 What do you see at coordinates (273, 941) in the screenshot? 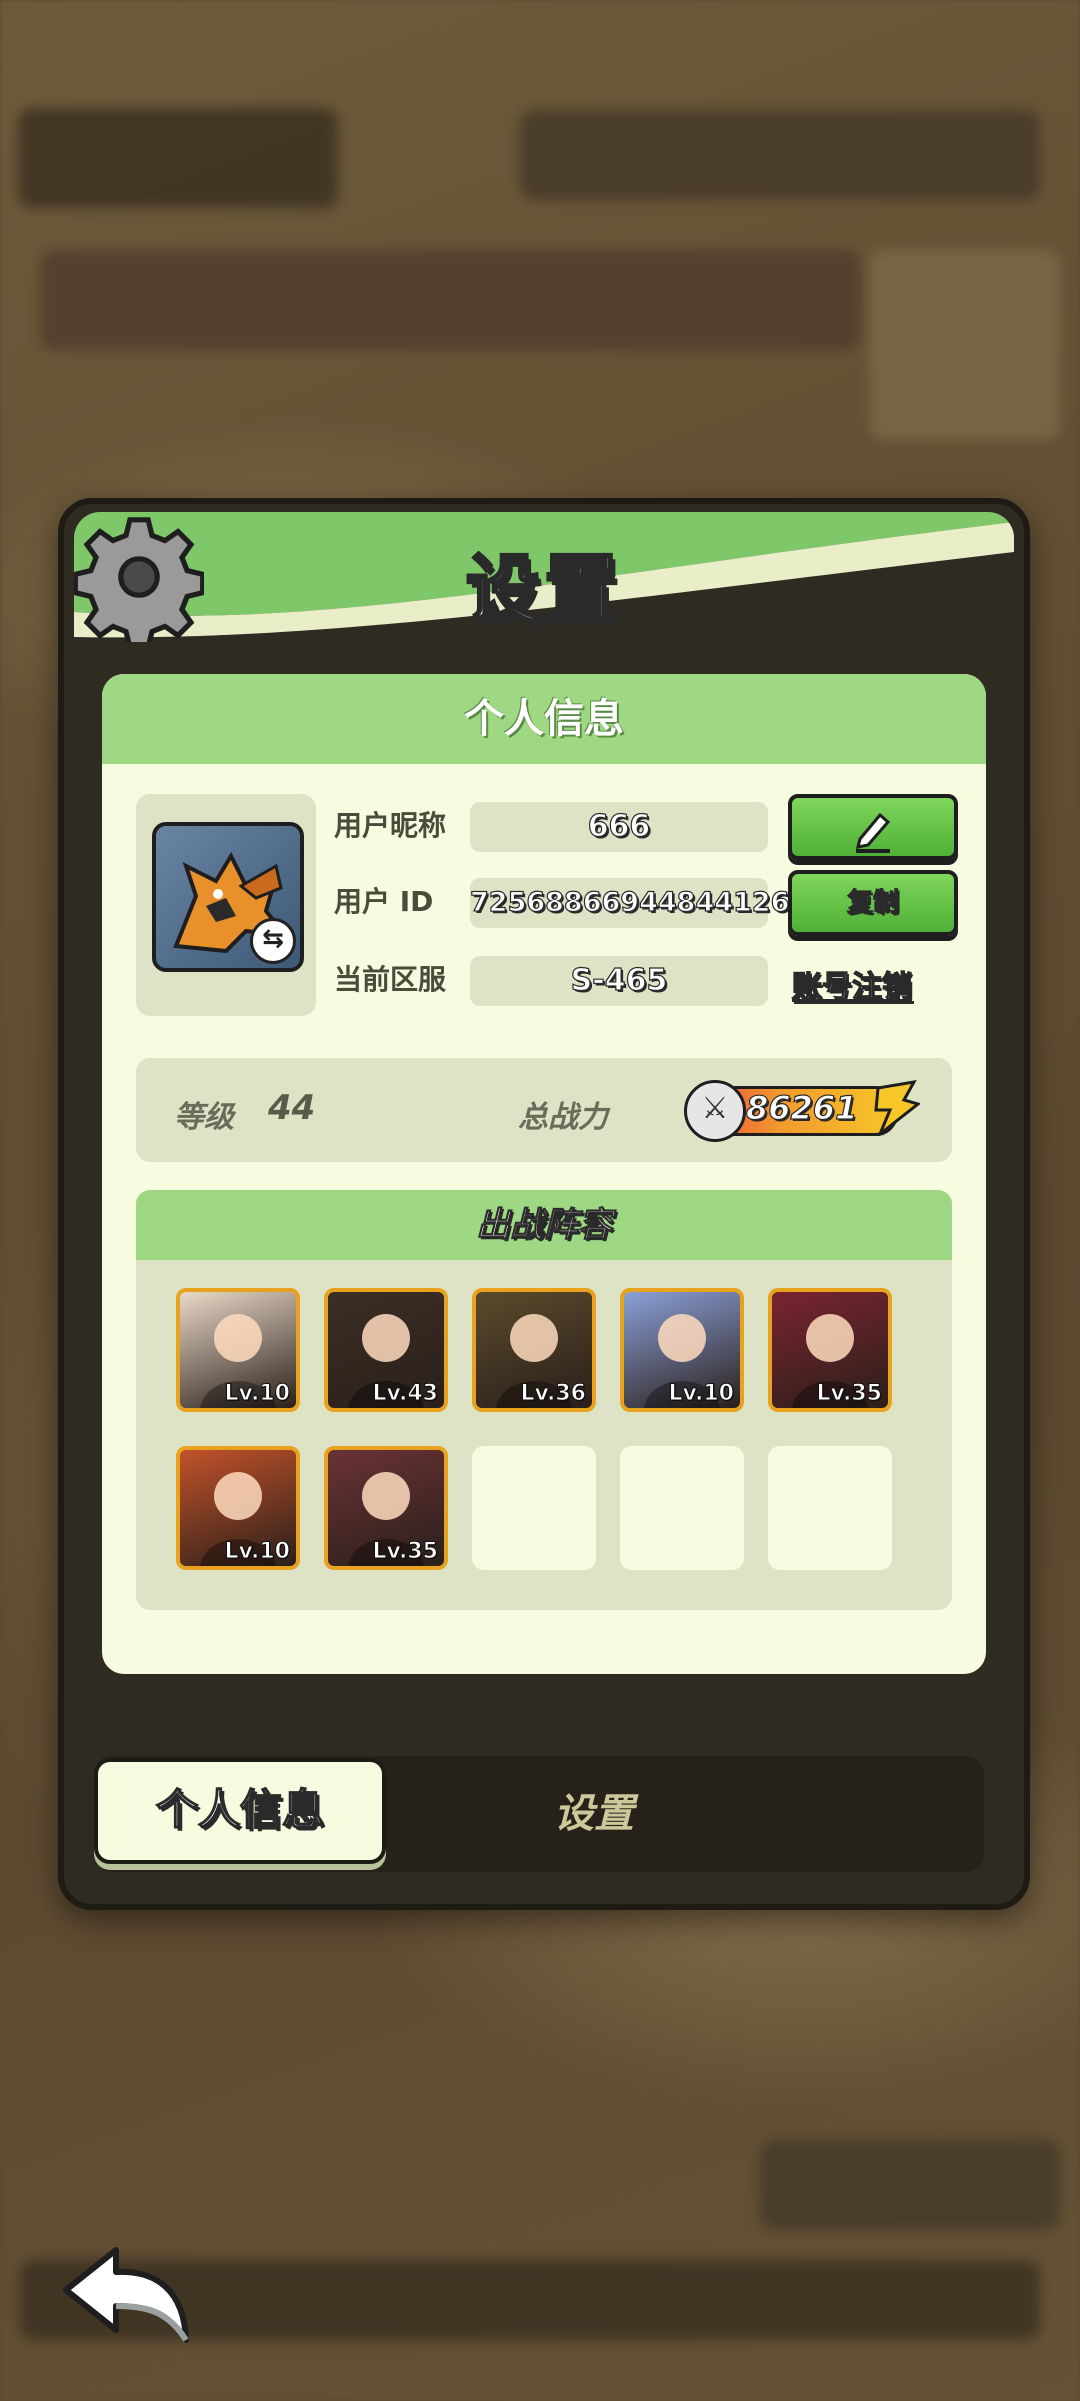
I see `swap-avatar-icon: ⇆` at bounding box center [273, 941].